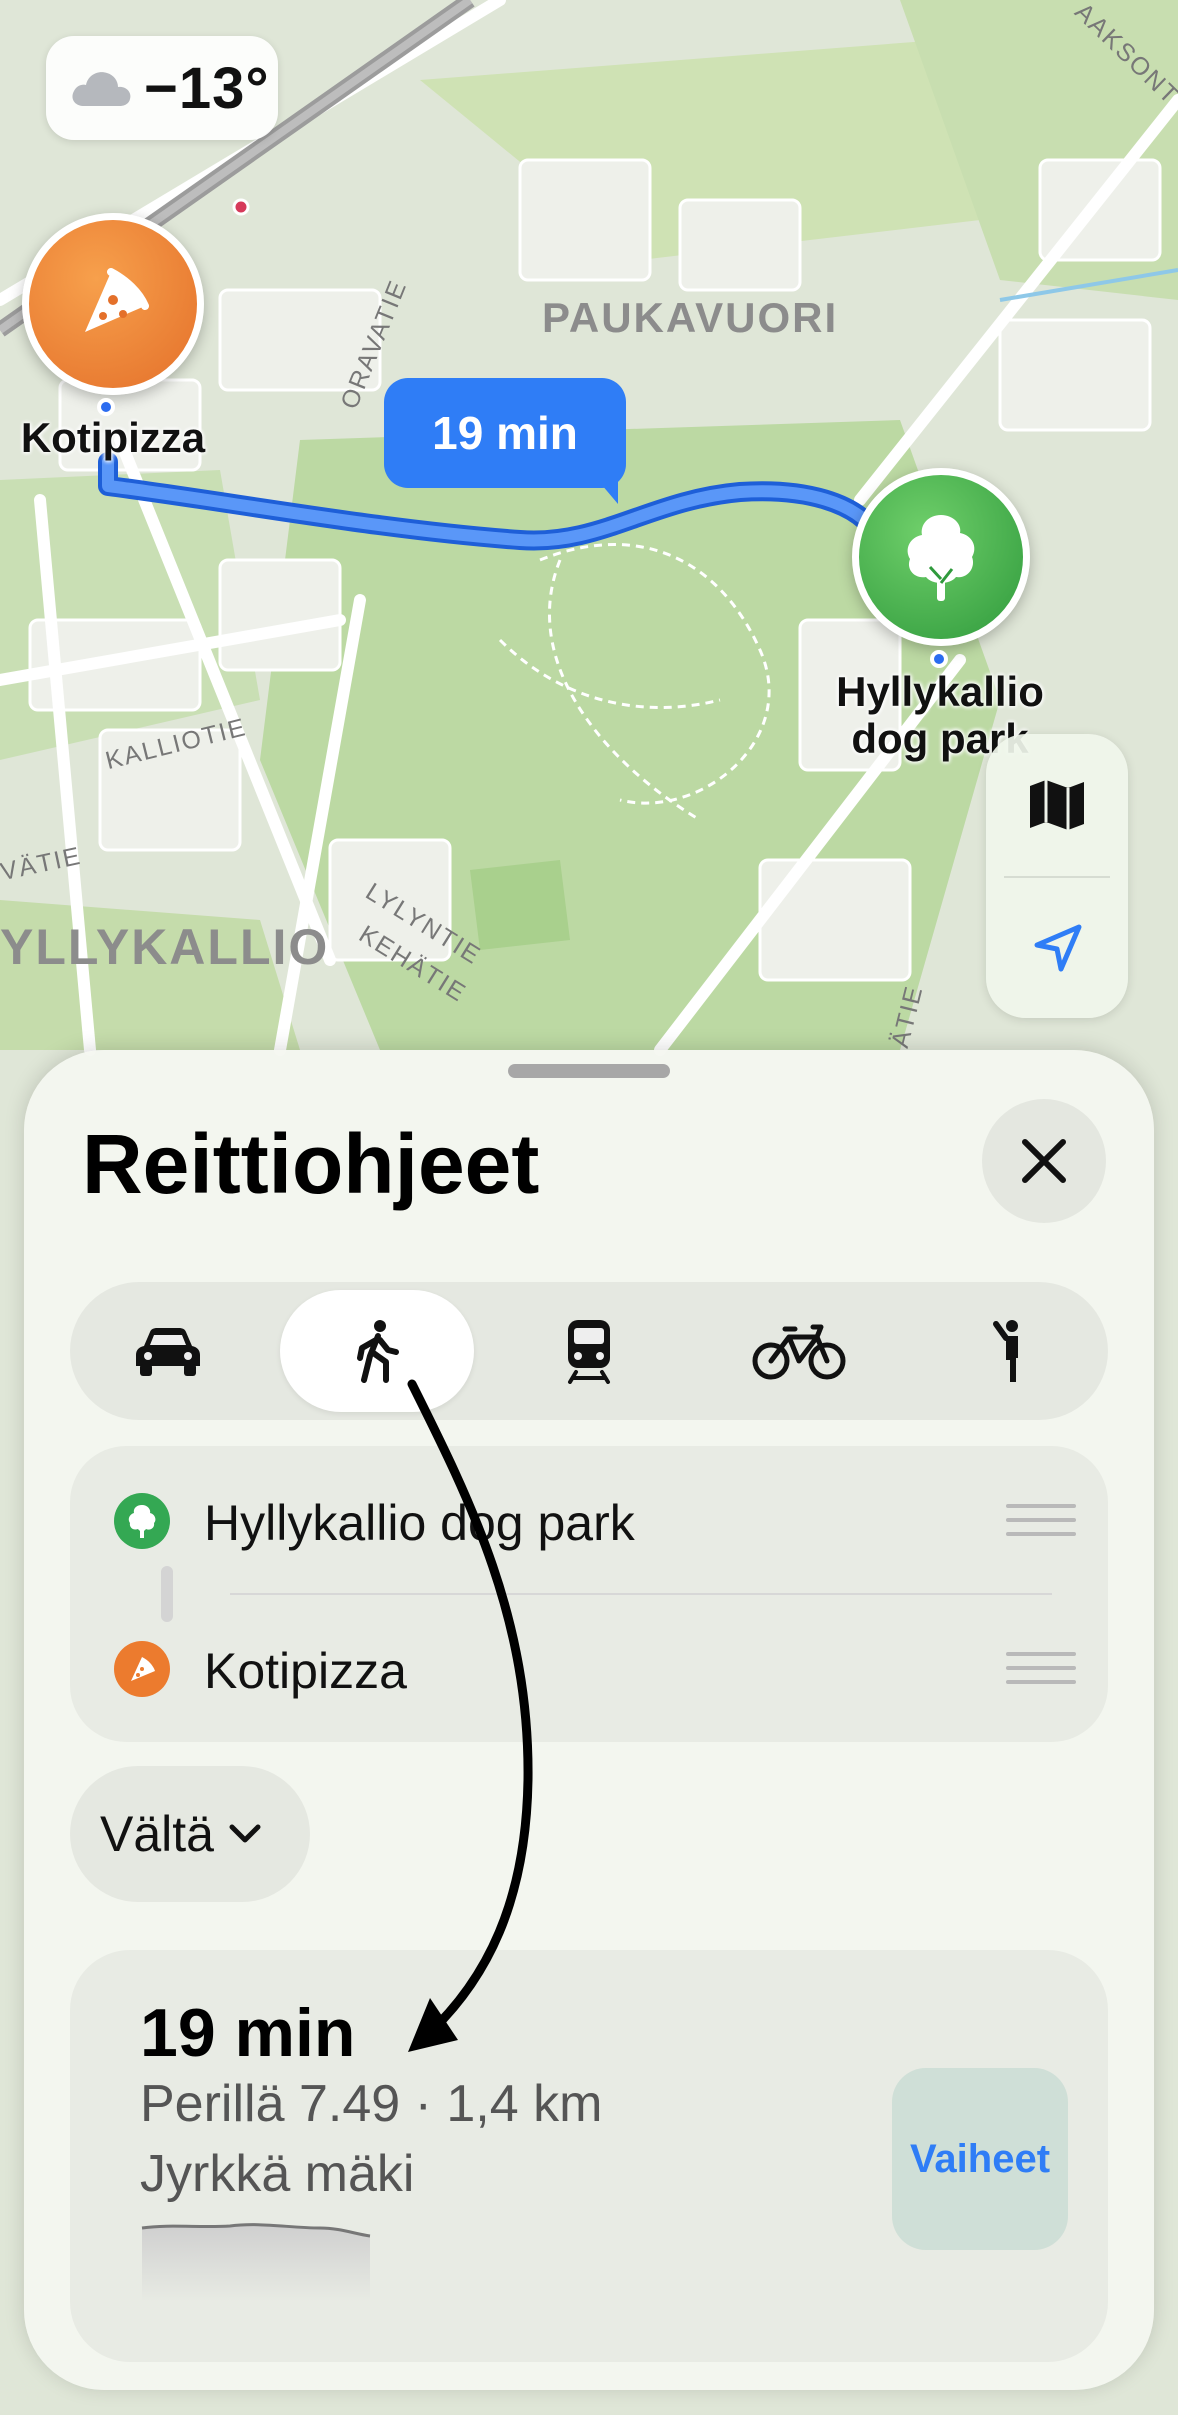  I want to click on transport-mode-selector, so click(589, 1351).